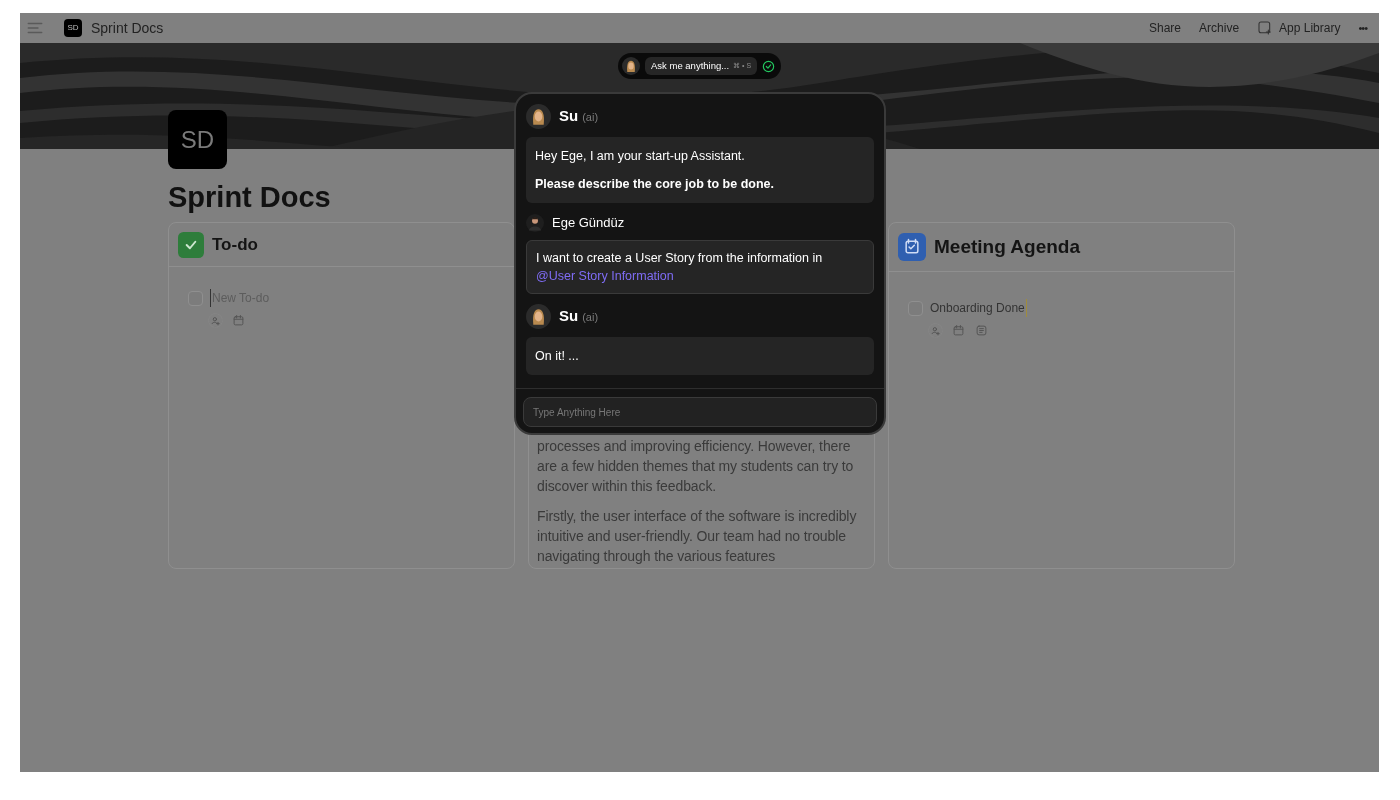 The image size is (1400, 800). I want to click on more-button: •••, so click(1362, 28).